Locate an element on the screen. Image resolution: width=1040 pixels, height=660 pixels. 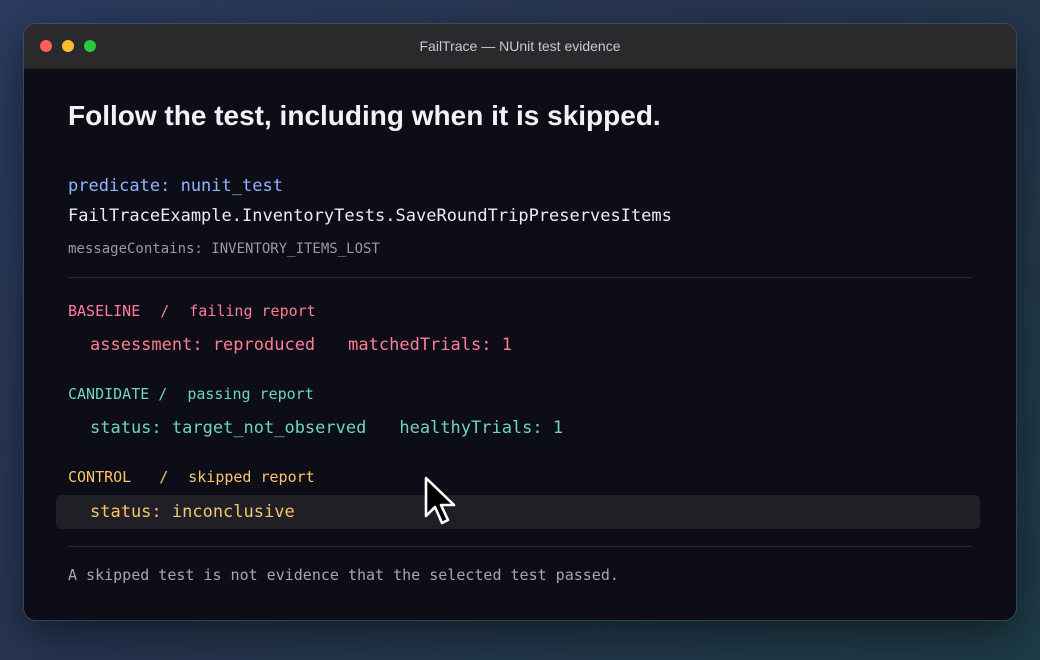
title-bar: FailTrace — NUnit test evidence is located at coordinates (520, 46).